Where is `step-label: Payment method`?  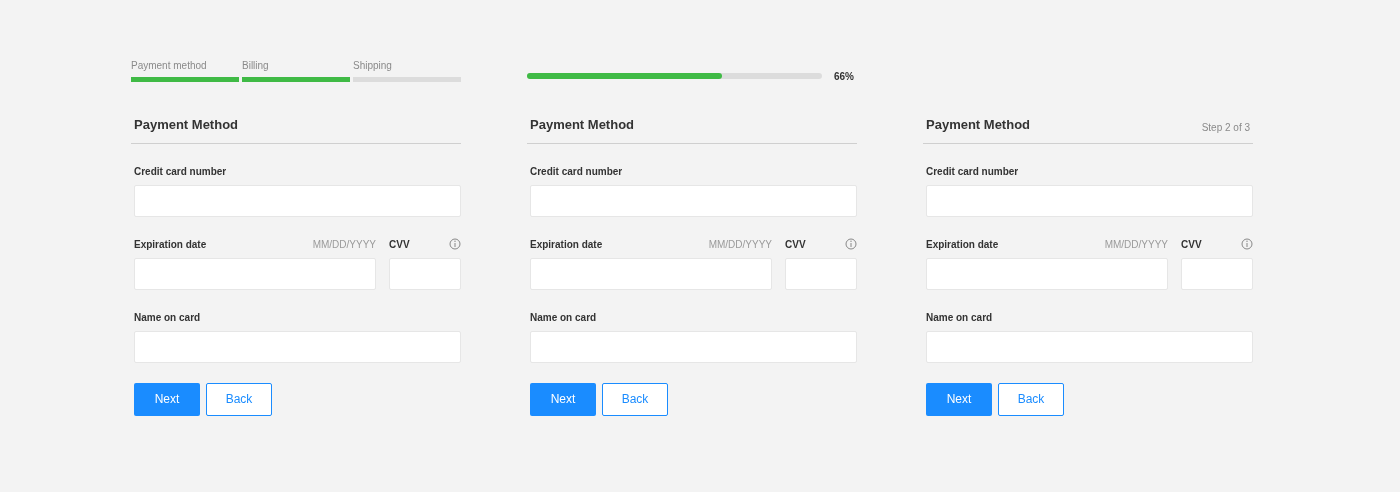
step-label: Payment method is located at coordinates (169, 66).